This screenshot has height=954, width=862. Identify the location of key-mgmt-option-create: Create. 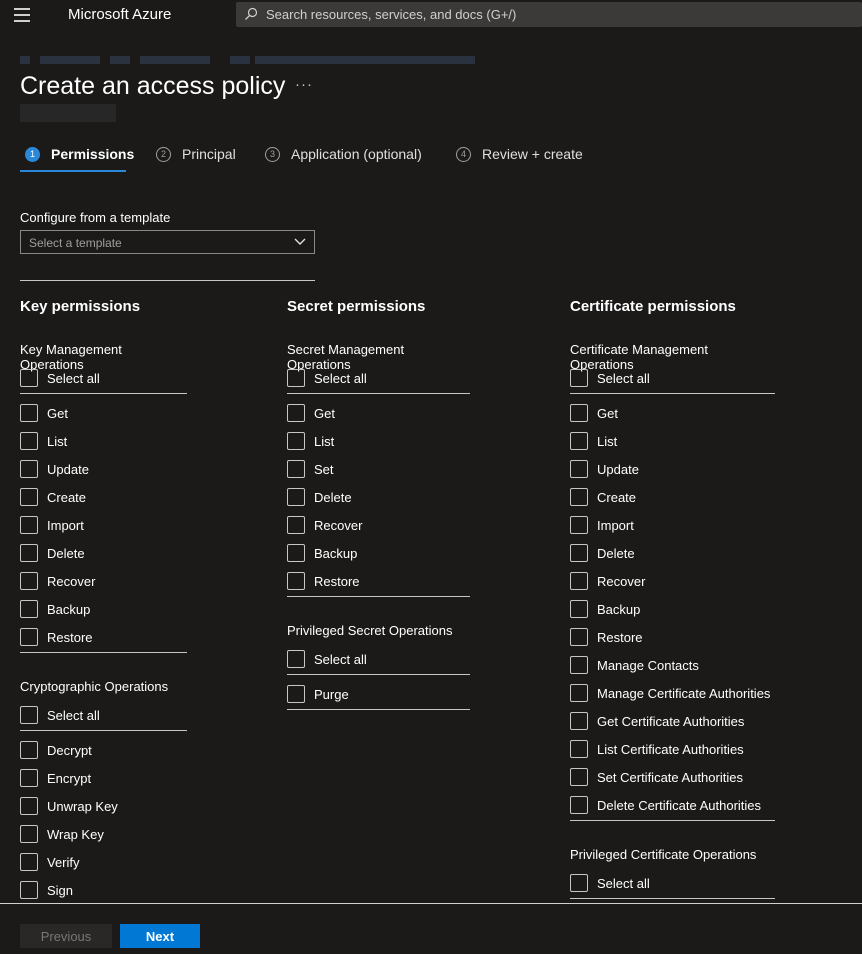
(103, 497).